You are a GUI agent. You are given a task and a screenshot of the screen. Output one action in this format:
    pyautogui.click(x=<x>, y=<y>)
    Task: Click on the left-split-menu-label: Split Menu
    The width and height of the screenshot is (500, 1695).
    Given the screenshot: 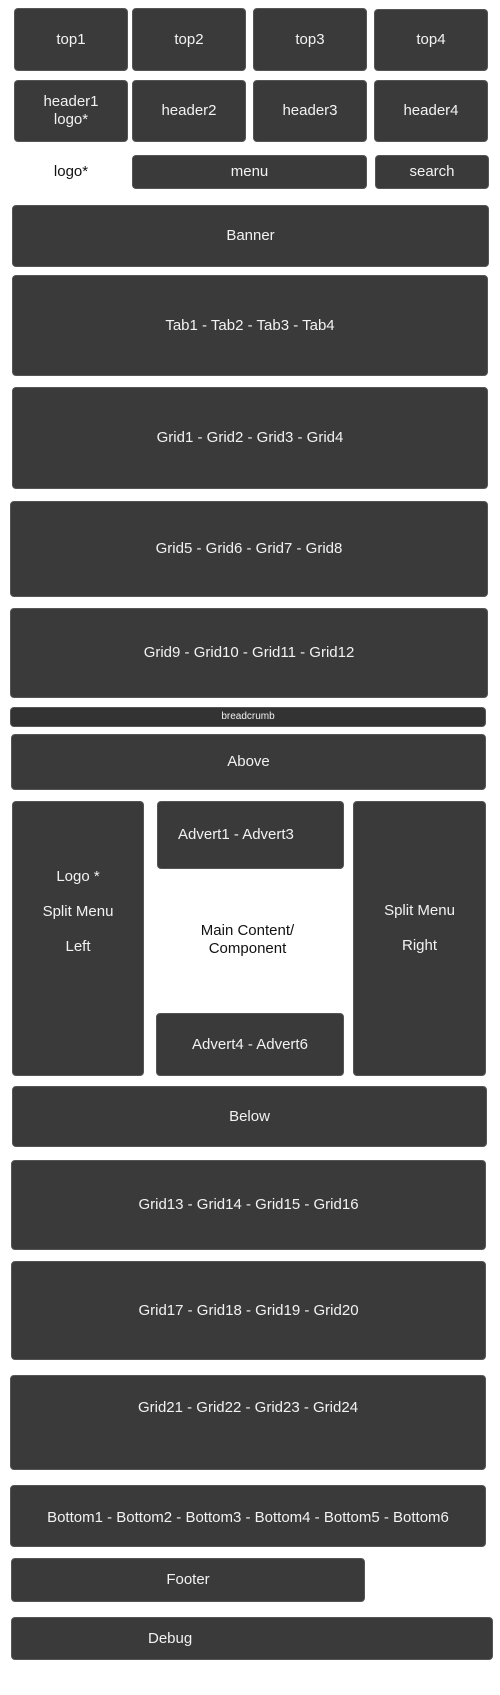 What is the action you would take?
    pyautogui.click(x=78, y=911)
    